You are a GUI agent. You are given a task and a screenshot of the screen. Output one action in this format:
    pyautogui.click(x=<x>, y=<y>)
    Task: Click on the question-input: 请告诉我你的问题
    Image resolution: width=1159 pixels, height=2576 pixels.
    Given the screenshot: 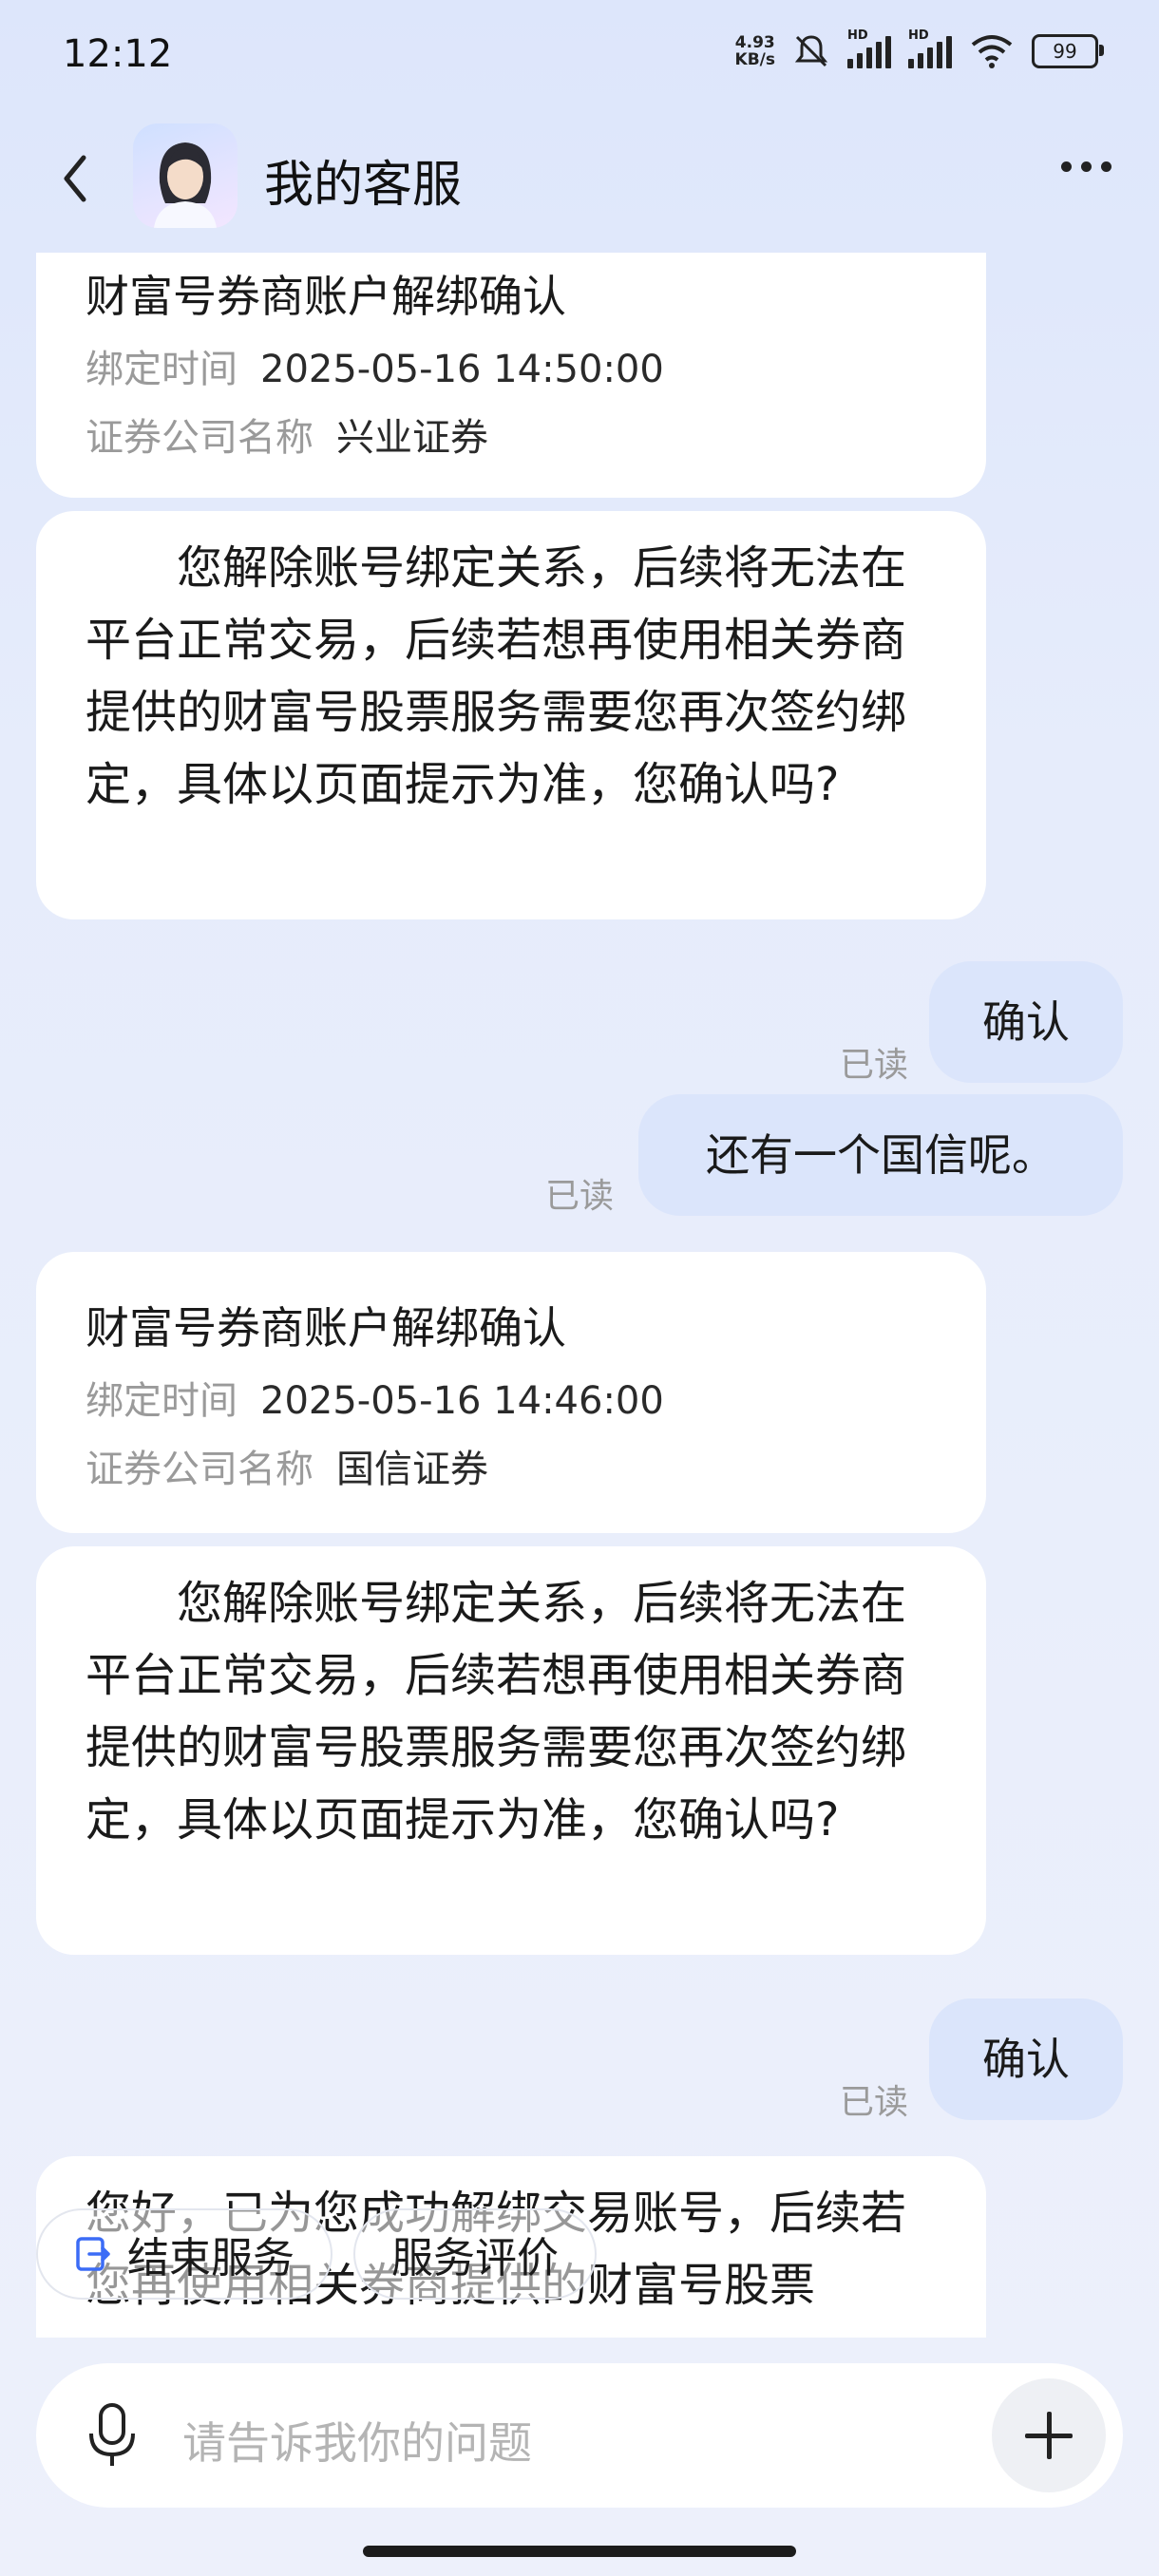 What is the action you would take?
    pyautogui.click(x=357, y=2440)
    